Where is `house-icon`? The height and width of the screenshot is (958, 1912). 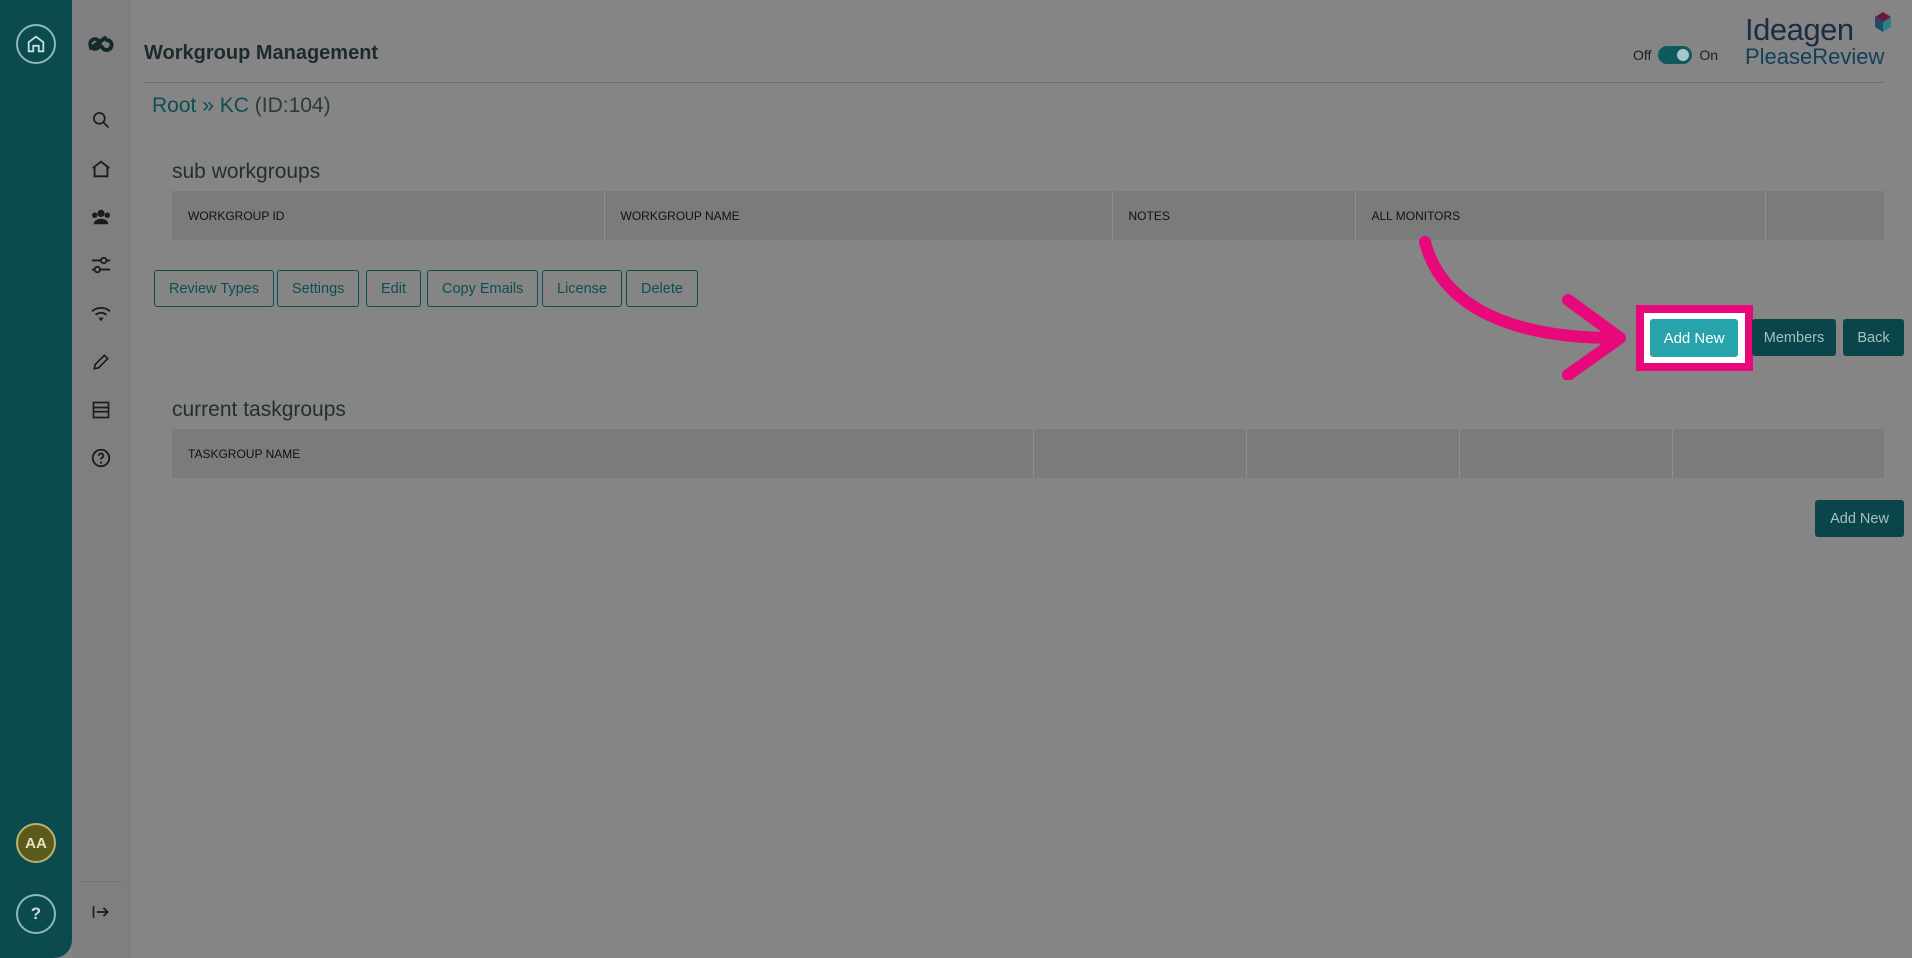 house-icon is located at coordinates (101, 169).